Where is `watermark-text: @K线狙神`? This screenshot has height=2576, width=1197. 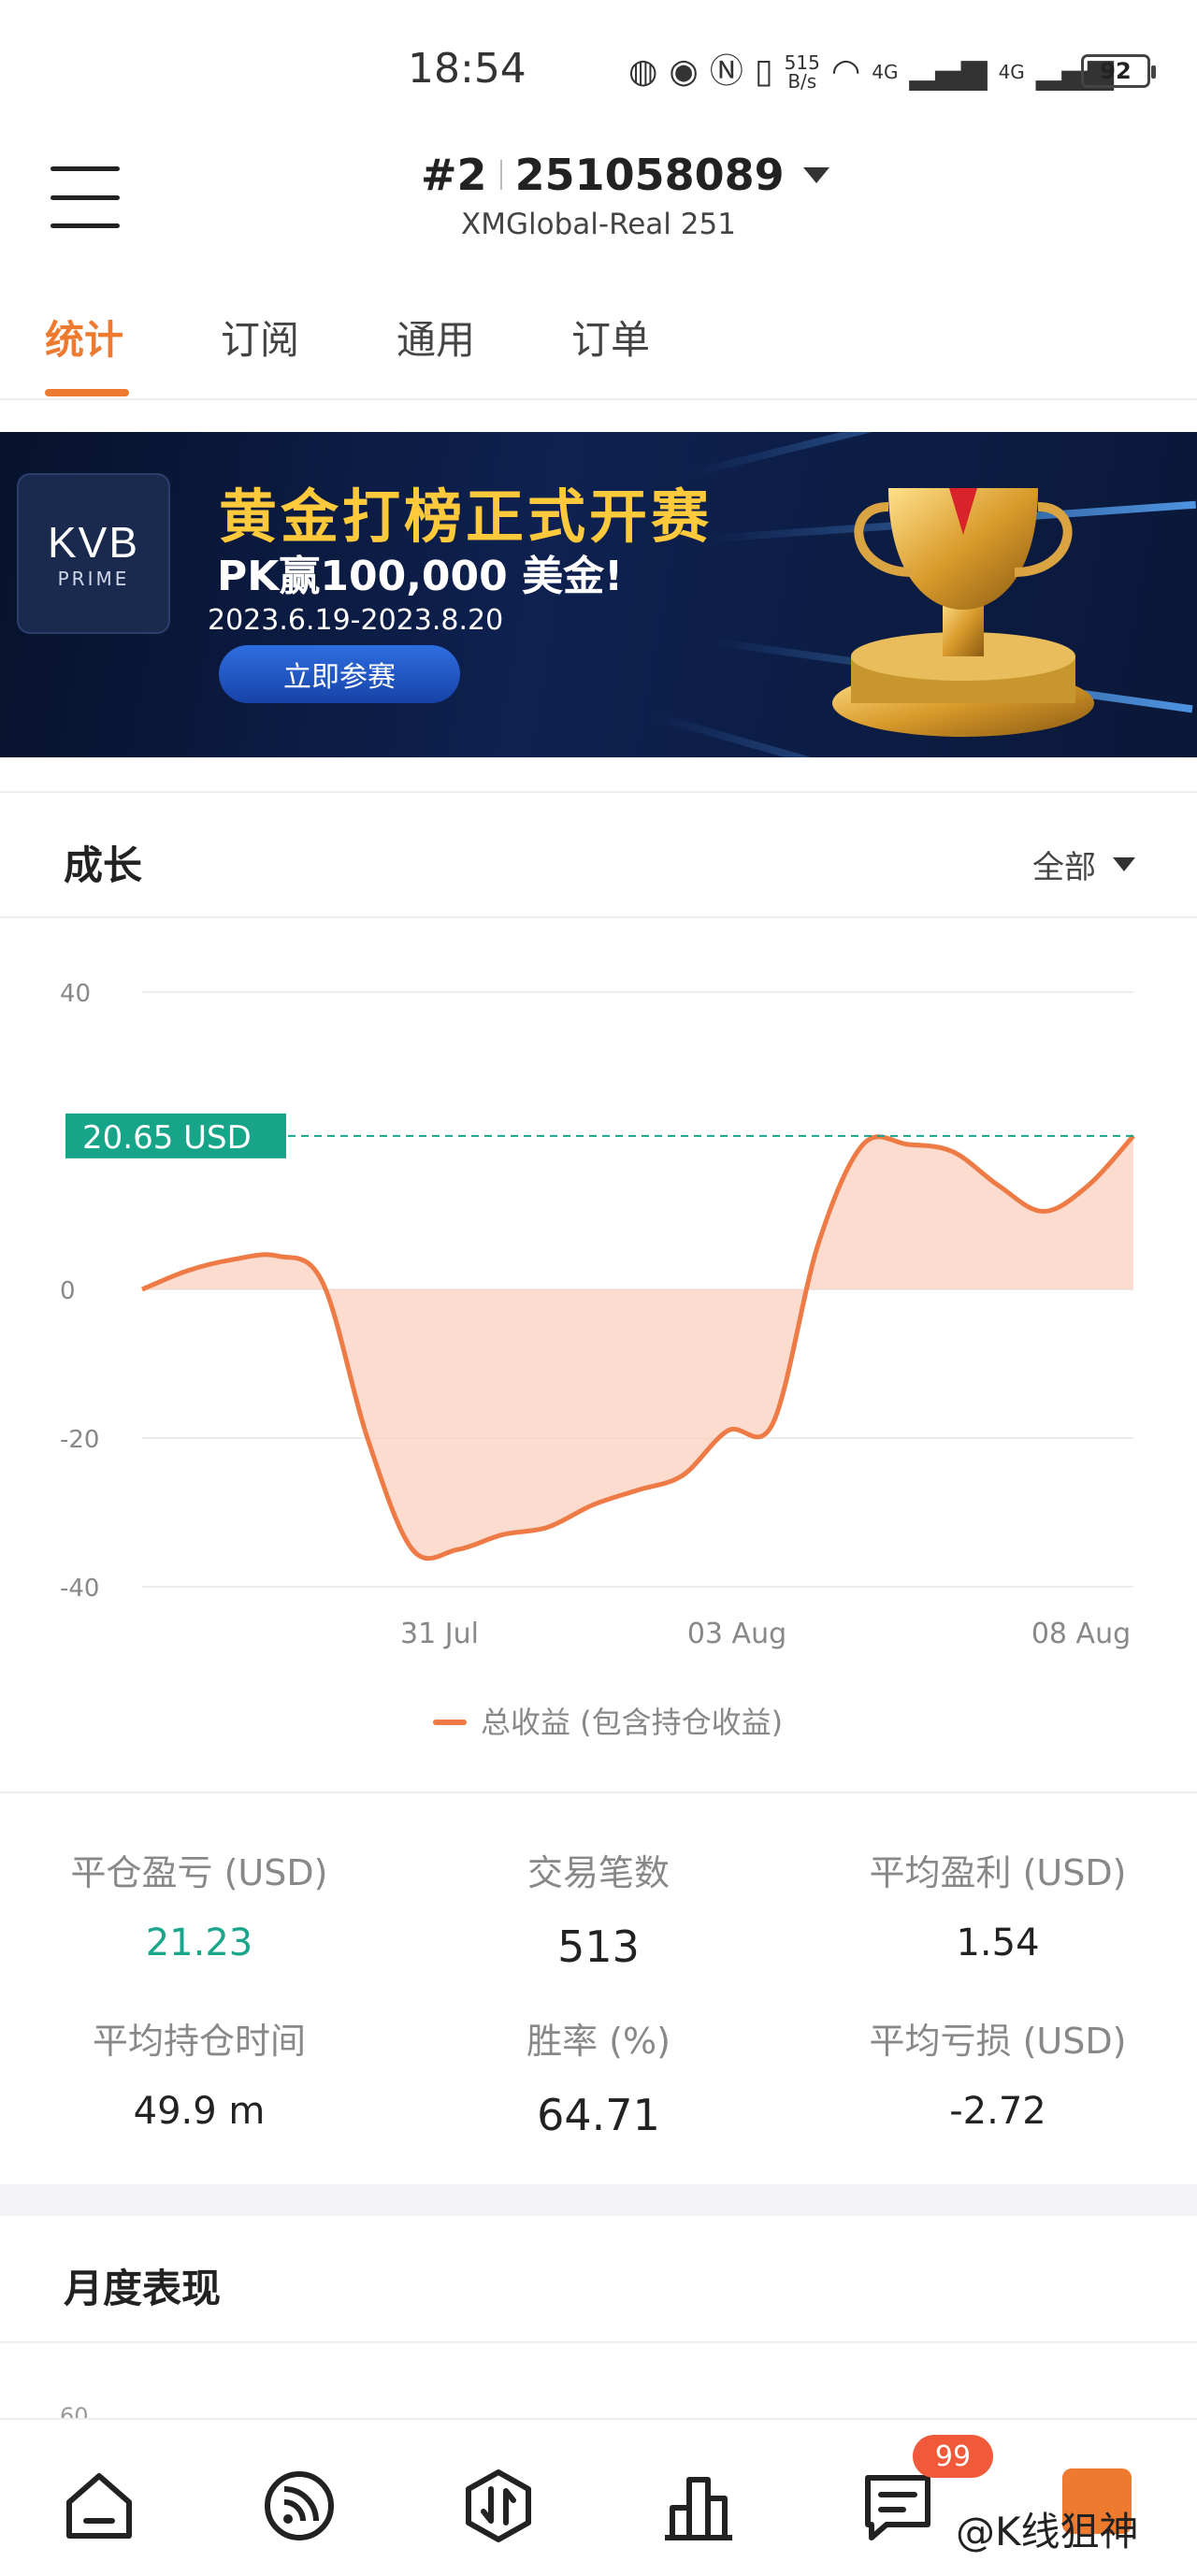
watermark-text: @K线狙神 is located at coordinates (1047, 2532).